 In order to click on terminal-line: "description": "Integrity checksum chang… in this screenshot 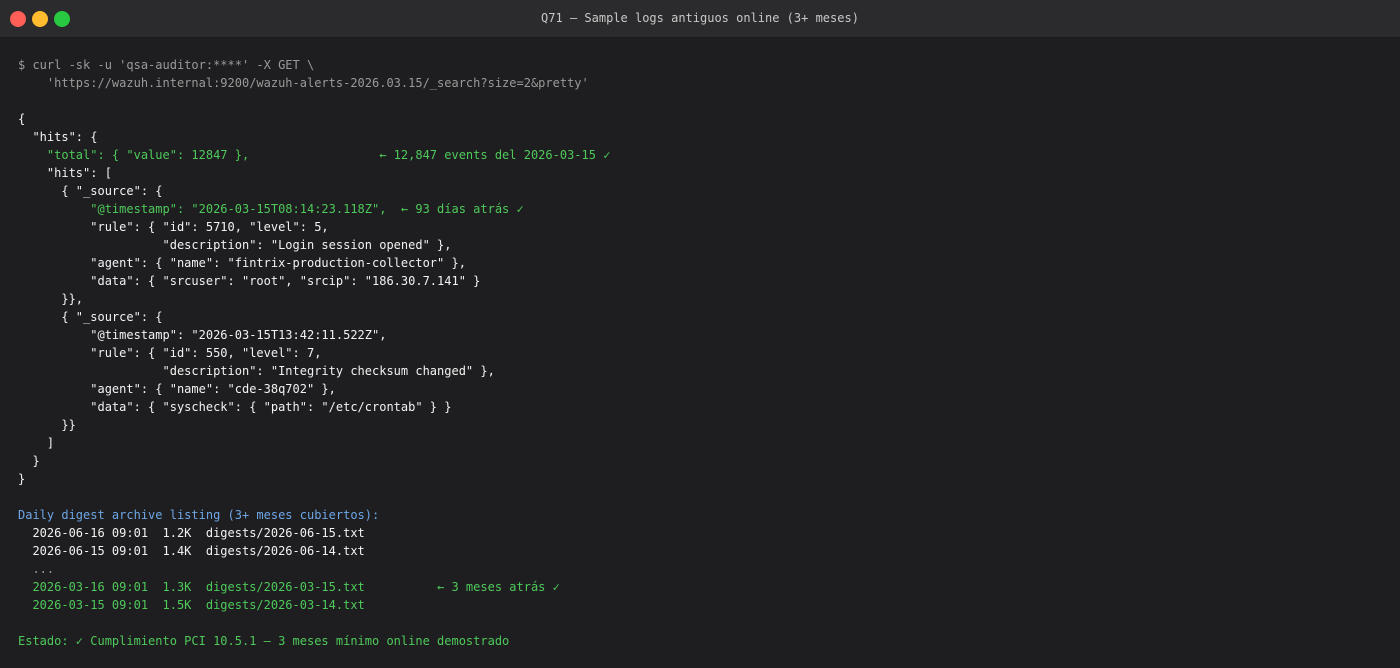, I will do `click(256, 371)`.